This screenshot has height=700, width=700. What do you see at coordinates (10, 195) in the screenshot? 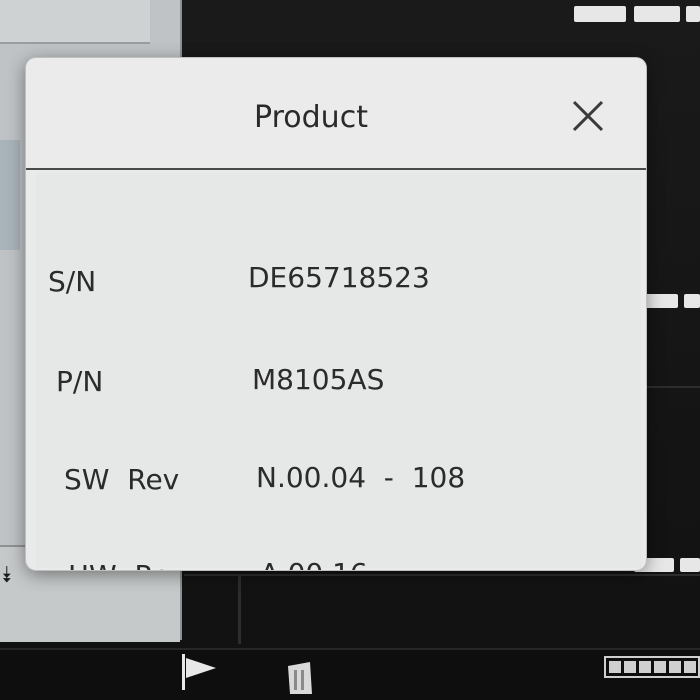
I see `background-window-highlight` at bounding box center [10, 195].